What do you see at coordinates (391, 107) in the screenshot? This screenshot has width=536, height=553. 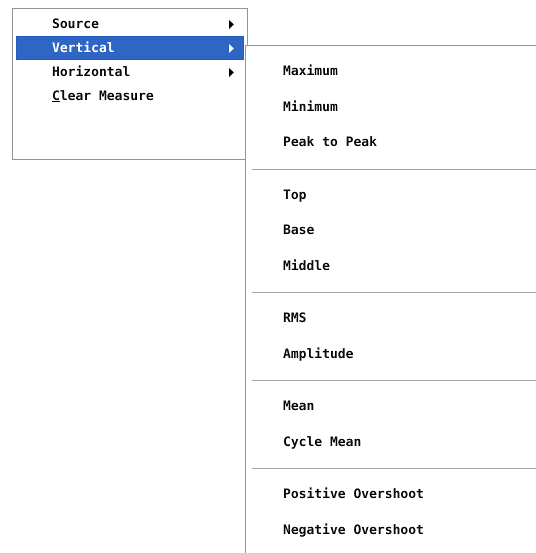 I see `submenu-item: Minimum` at bounding box center [391, 107].